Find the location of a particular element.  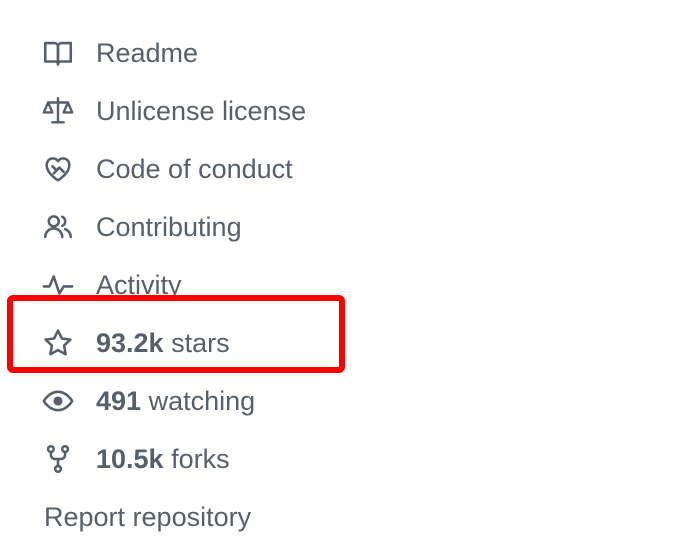

license-label: Unlicense license is located at coordinates (201, 111).